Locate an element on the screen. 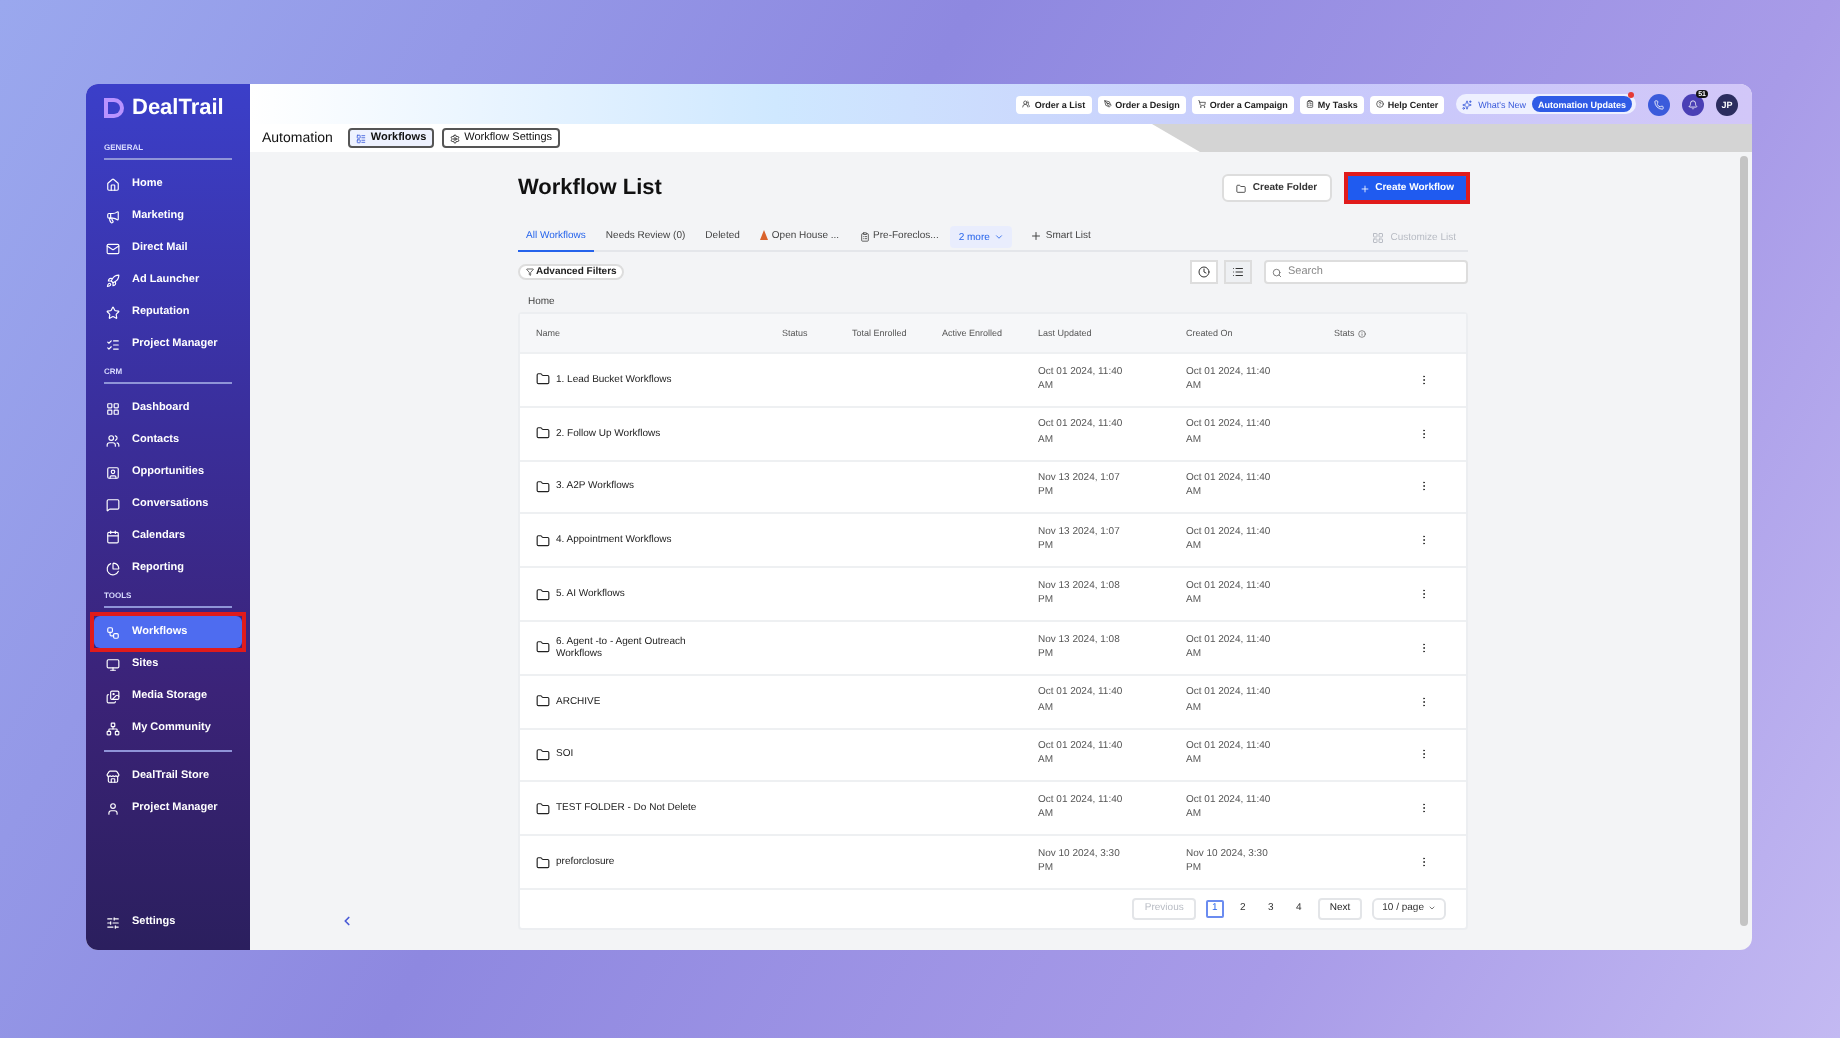  clock-icon is located at coordinates (1204, 272).